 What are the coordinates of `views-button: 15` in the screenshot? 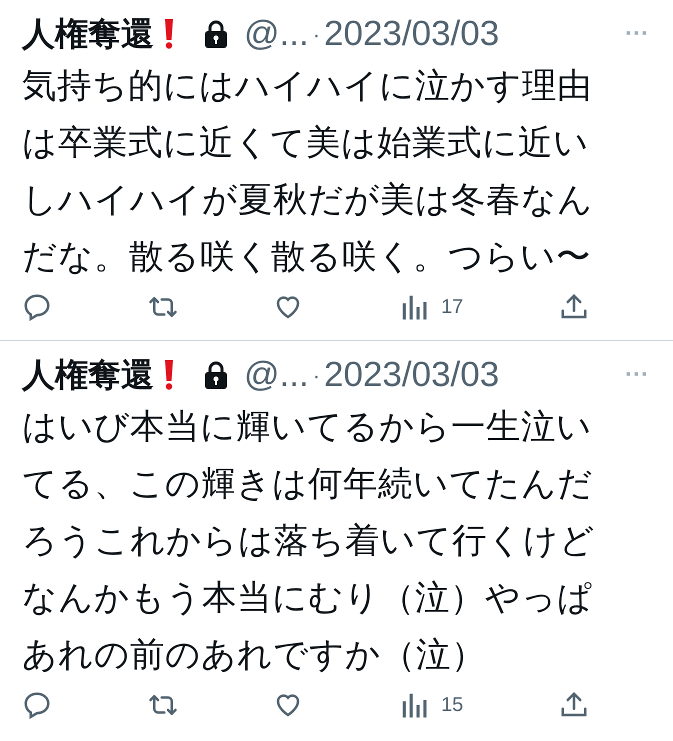 It's located at (431, 705).